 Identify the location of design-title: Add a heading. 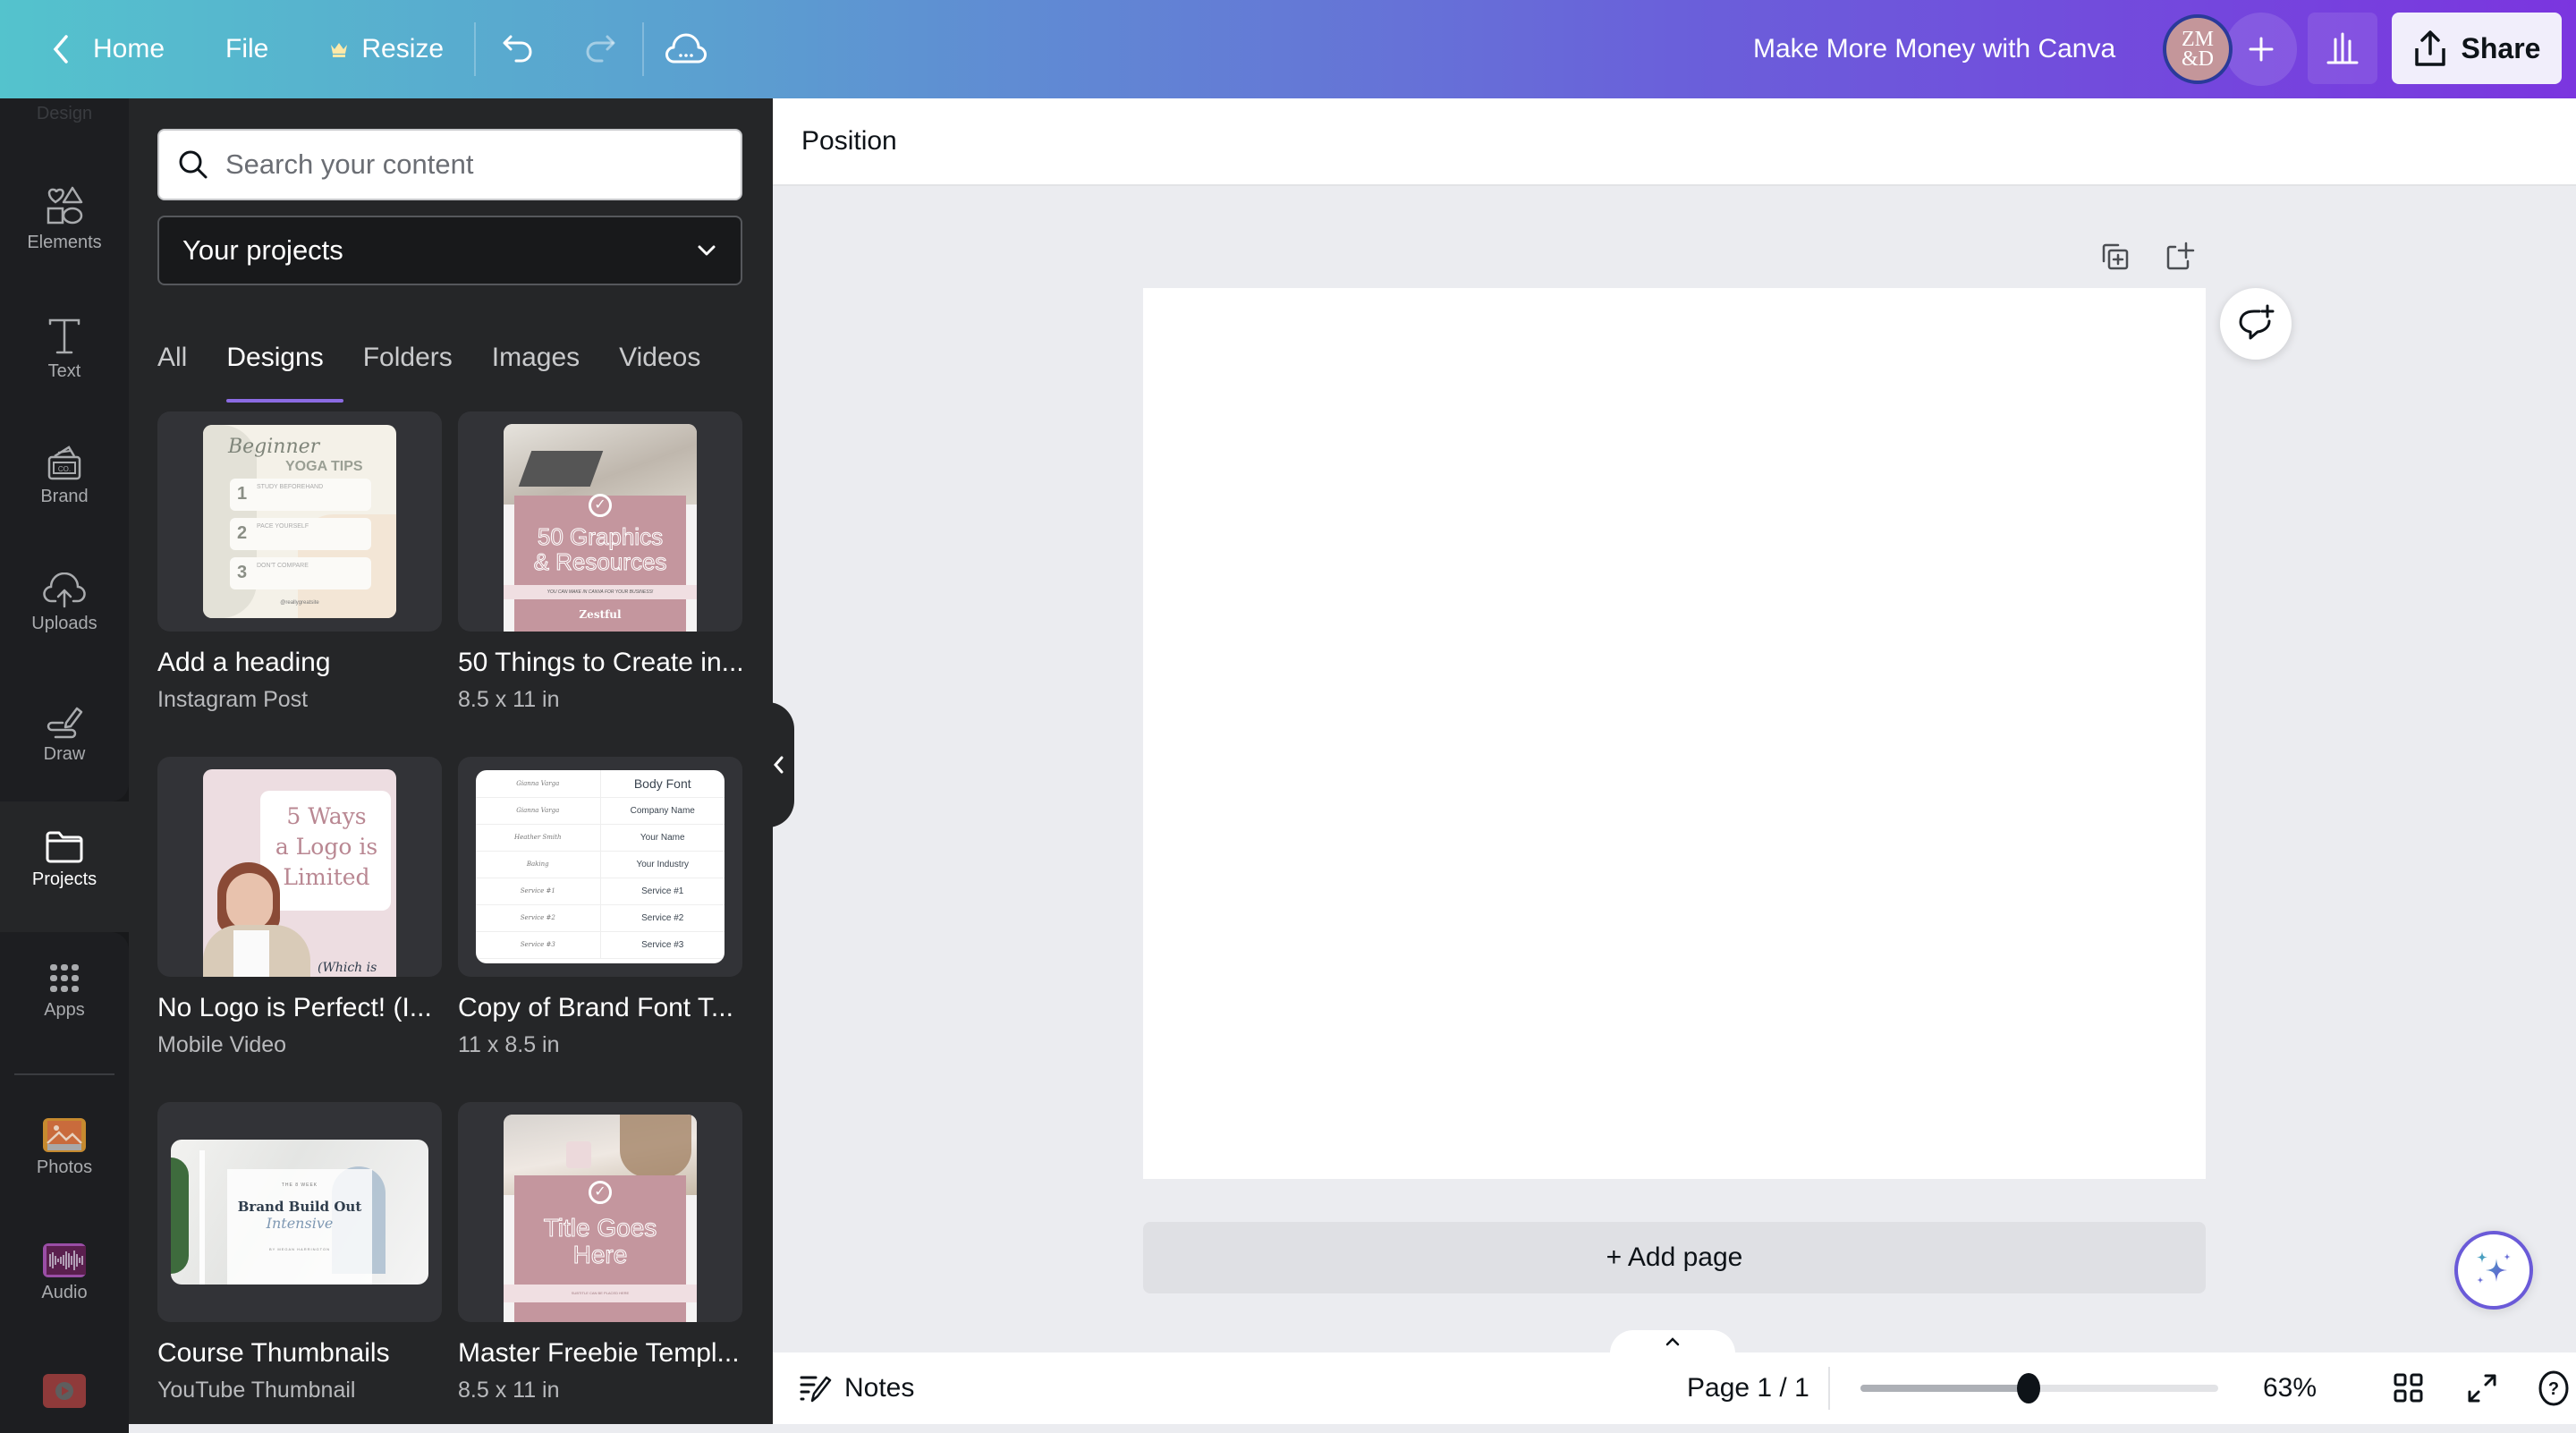
(244, 662).